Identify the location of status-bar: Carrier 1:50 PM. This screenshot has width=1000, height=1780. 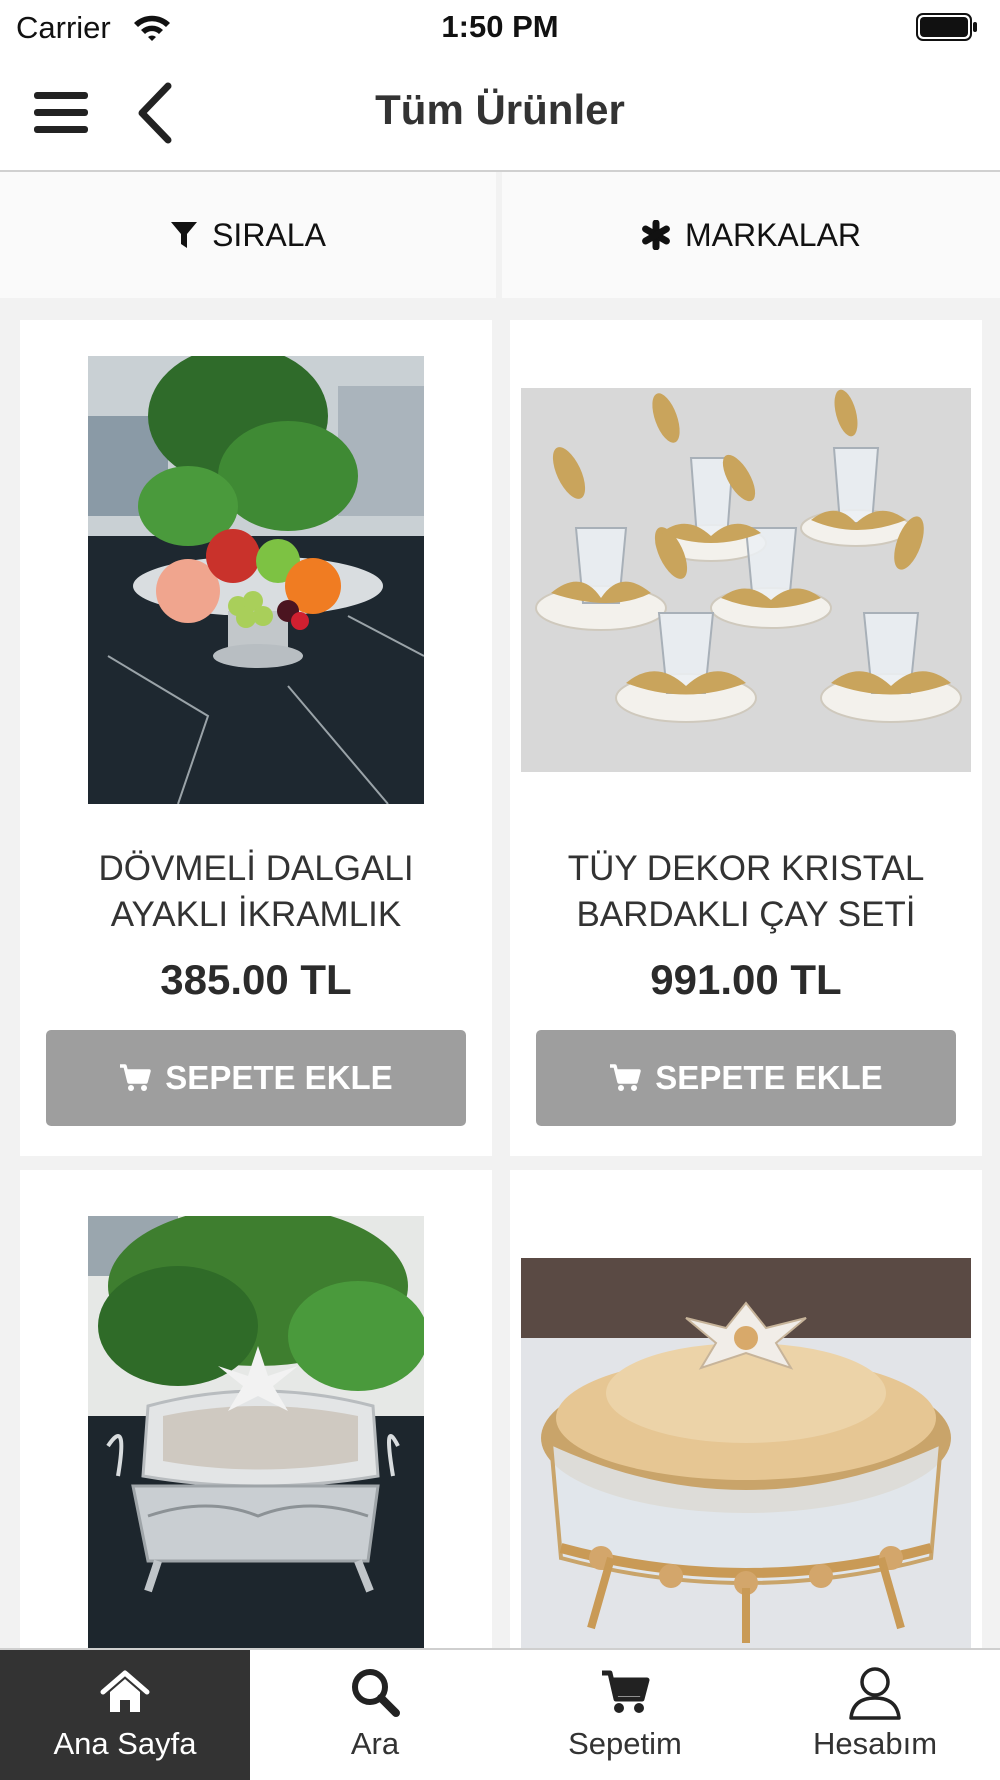
(500, 28).